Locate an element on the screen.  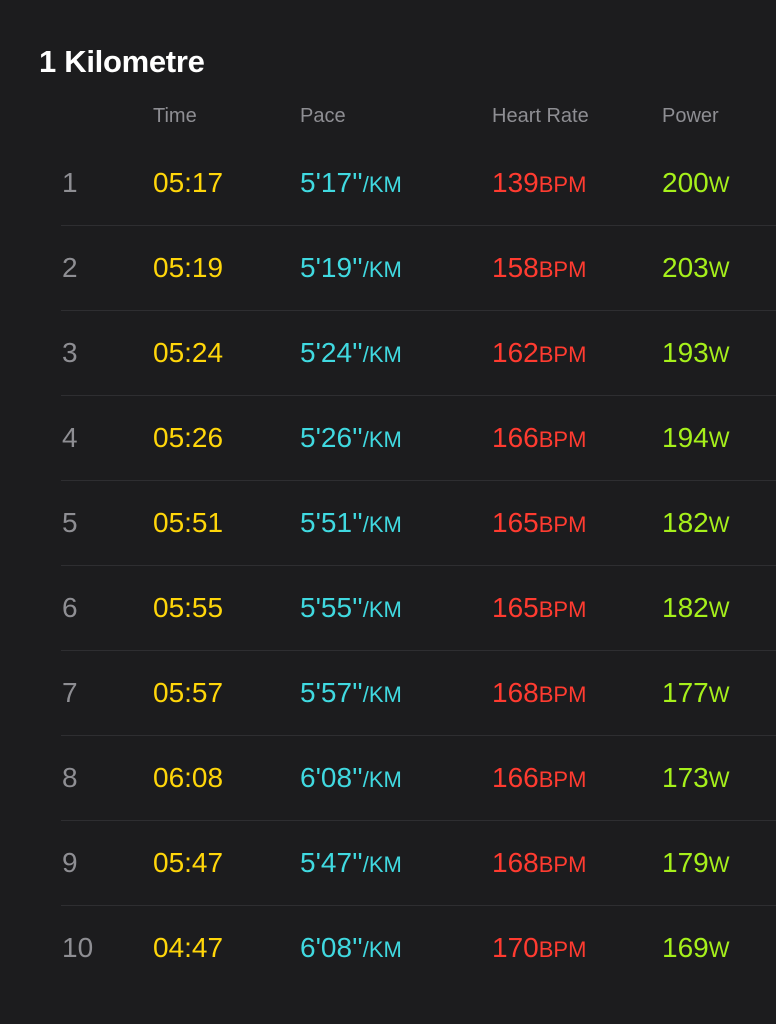
split-row: 2 05:19 5'19''/KM 158BPM 203W is located at coordinates (418, 268).